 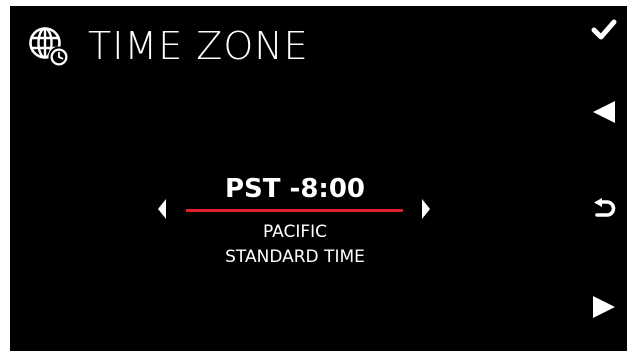 I want to click on triangle-right-icon, so click(x=604, y=307).